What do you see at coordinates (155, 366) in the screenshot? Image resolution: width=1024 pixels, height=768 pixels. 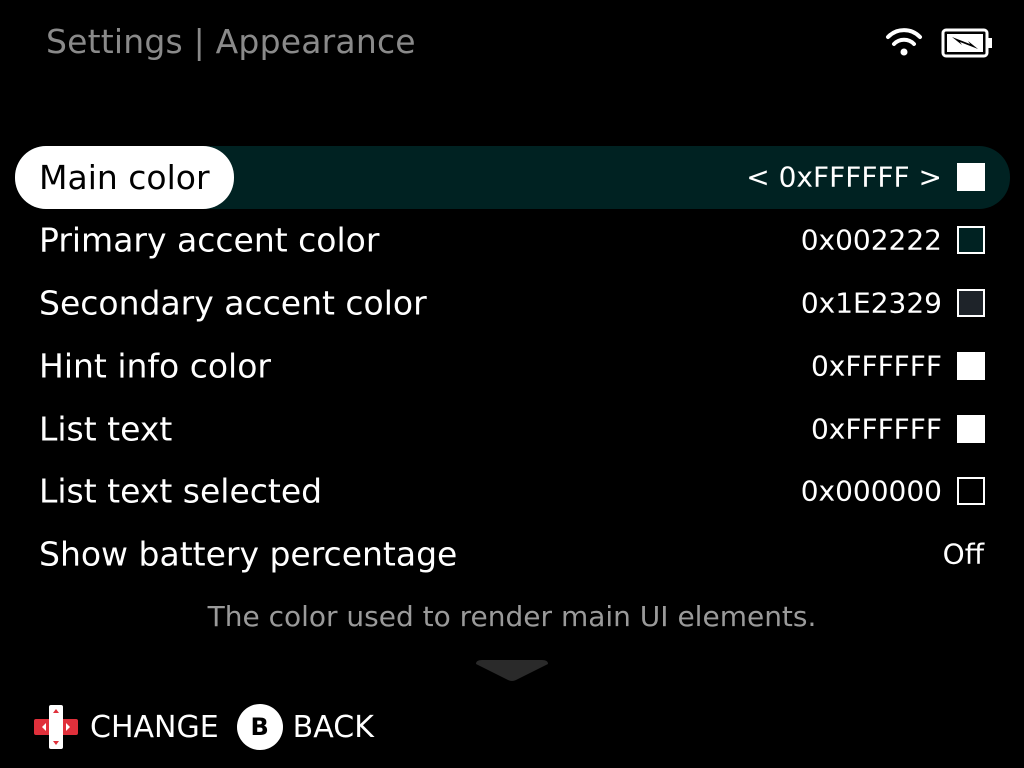 I see `setting-label: Hint info color` at bounding box center [155, 366].